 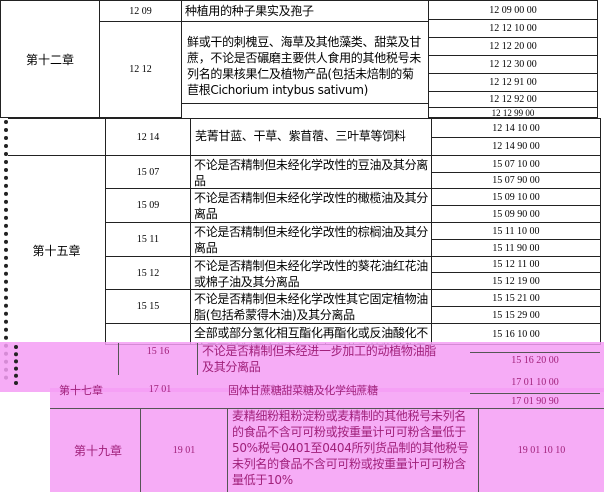 I want to click on pink-desc-15-16: 不论是否精制但未经进一步加工的动植物油脂及其分离品, so click(x=319, y=359).